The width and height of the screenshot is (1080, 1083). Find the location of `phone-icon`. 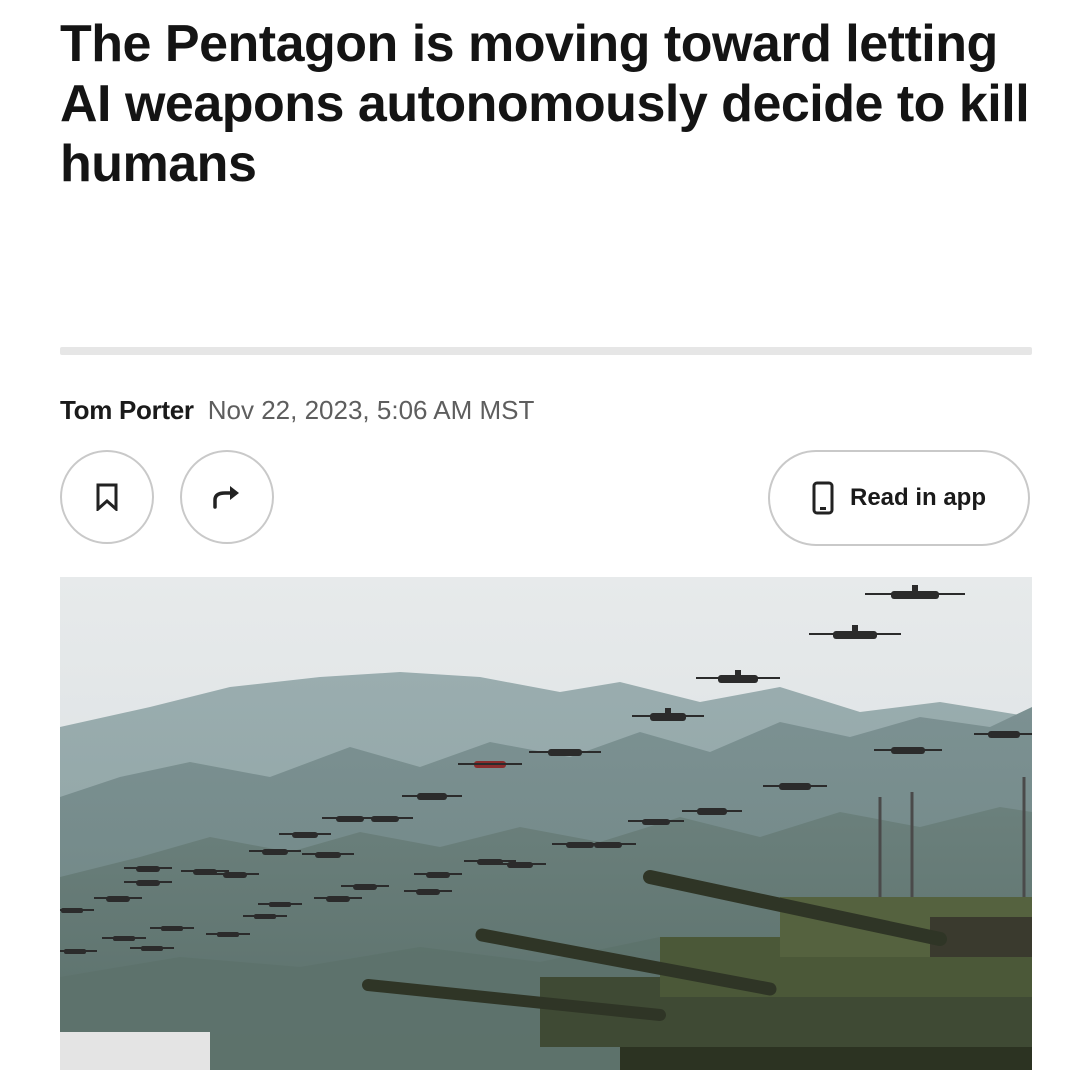

phone-icon is located at coordinates (823, 498).